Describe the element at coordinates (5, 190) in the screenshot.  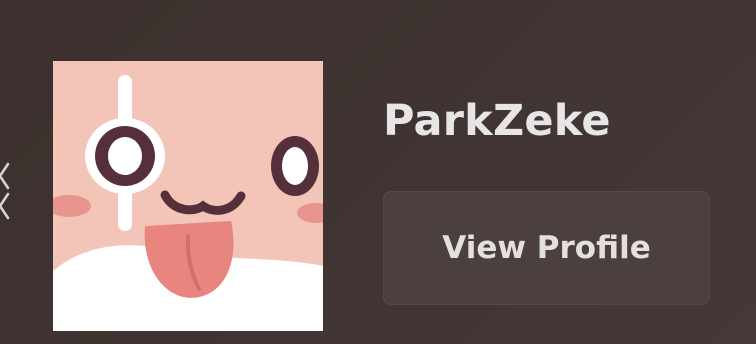
I see `chevron-left-icon` at that location.